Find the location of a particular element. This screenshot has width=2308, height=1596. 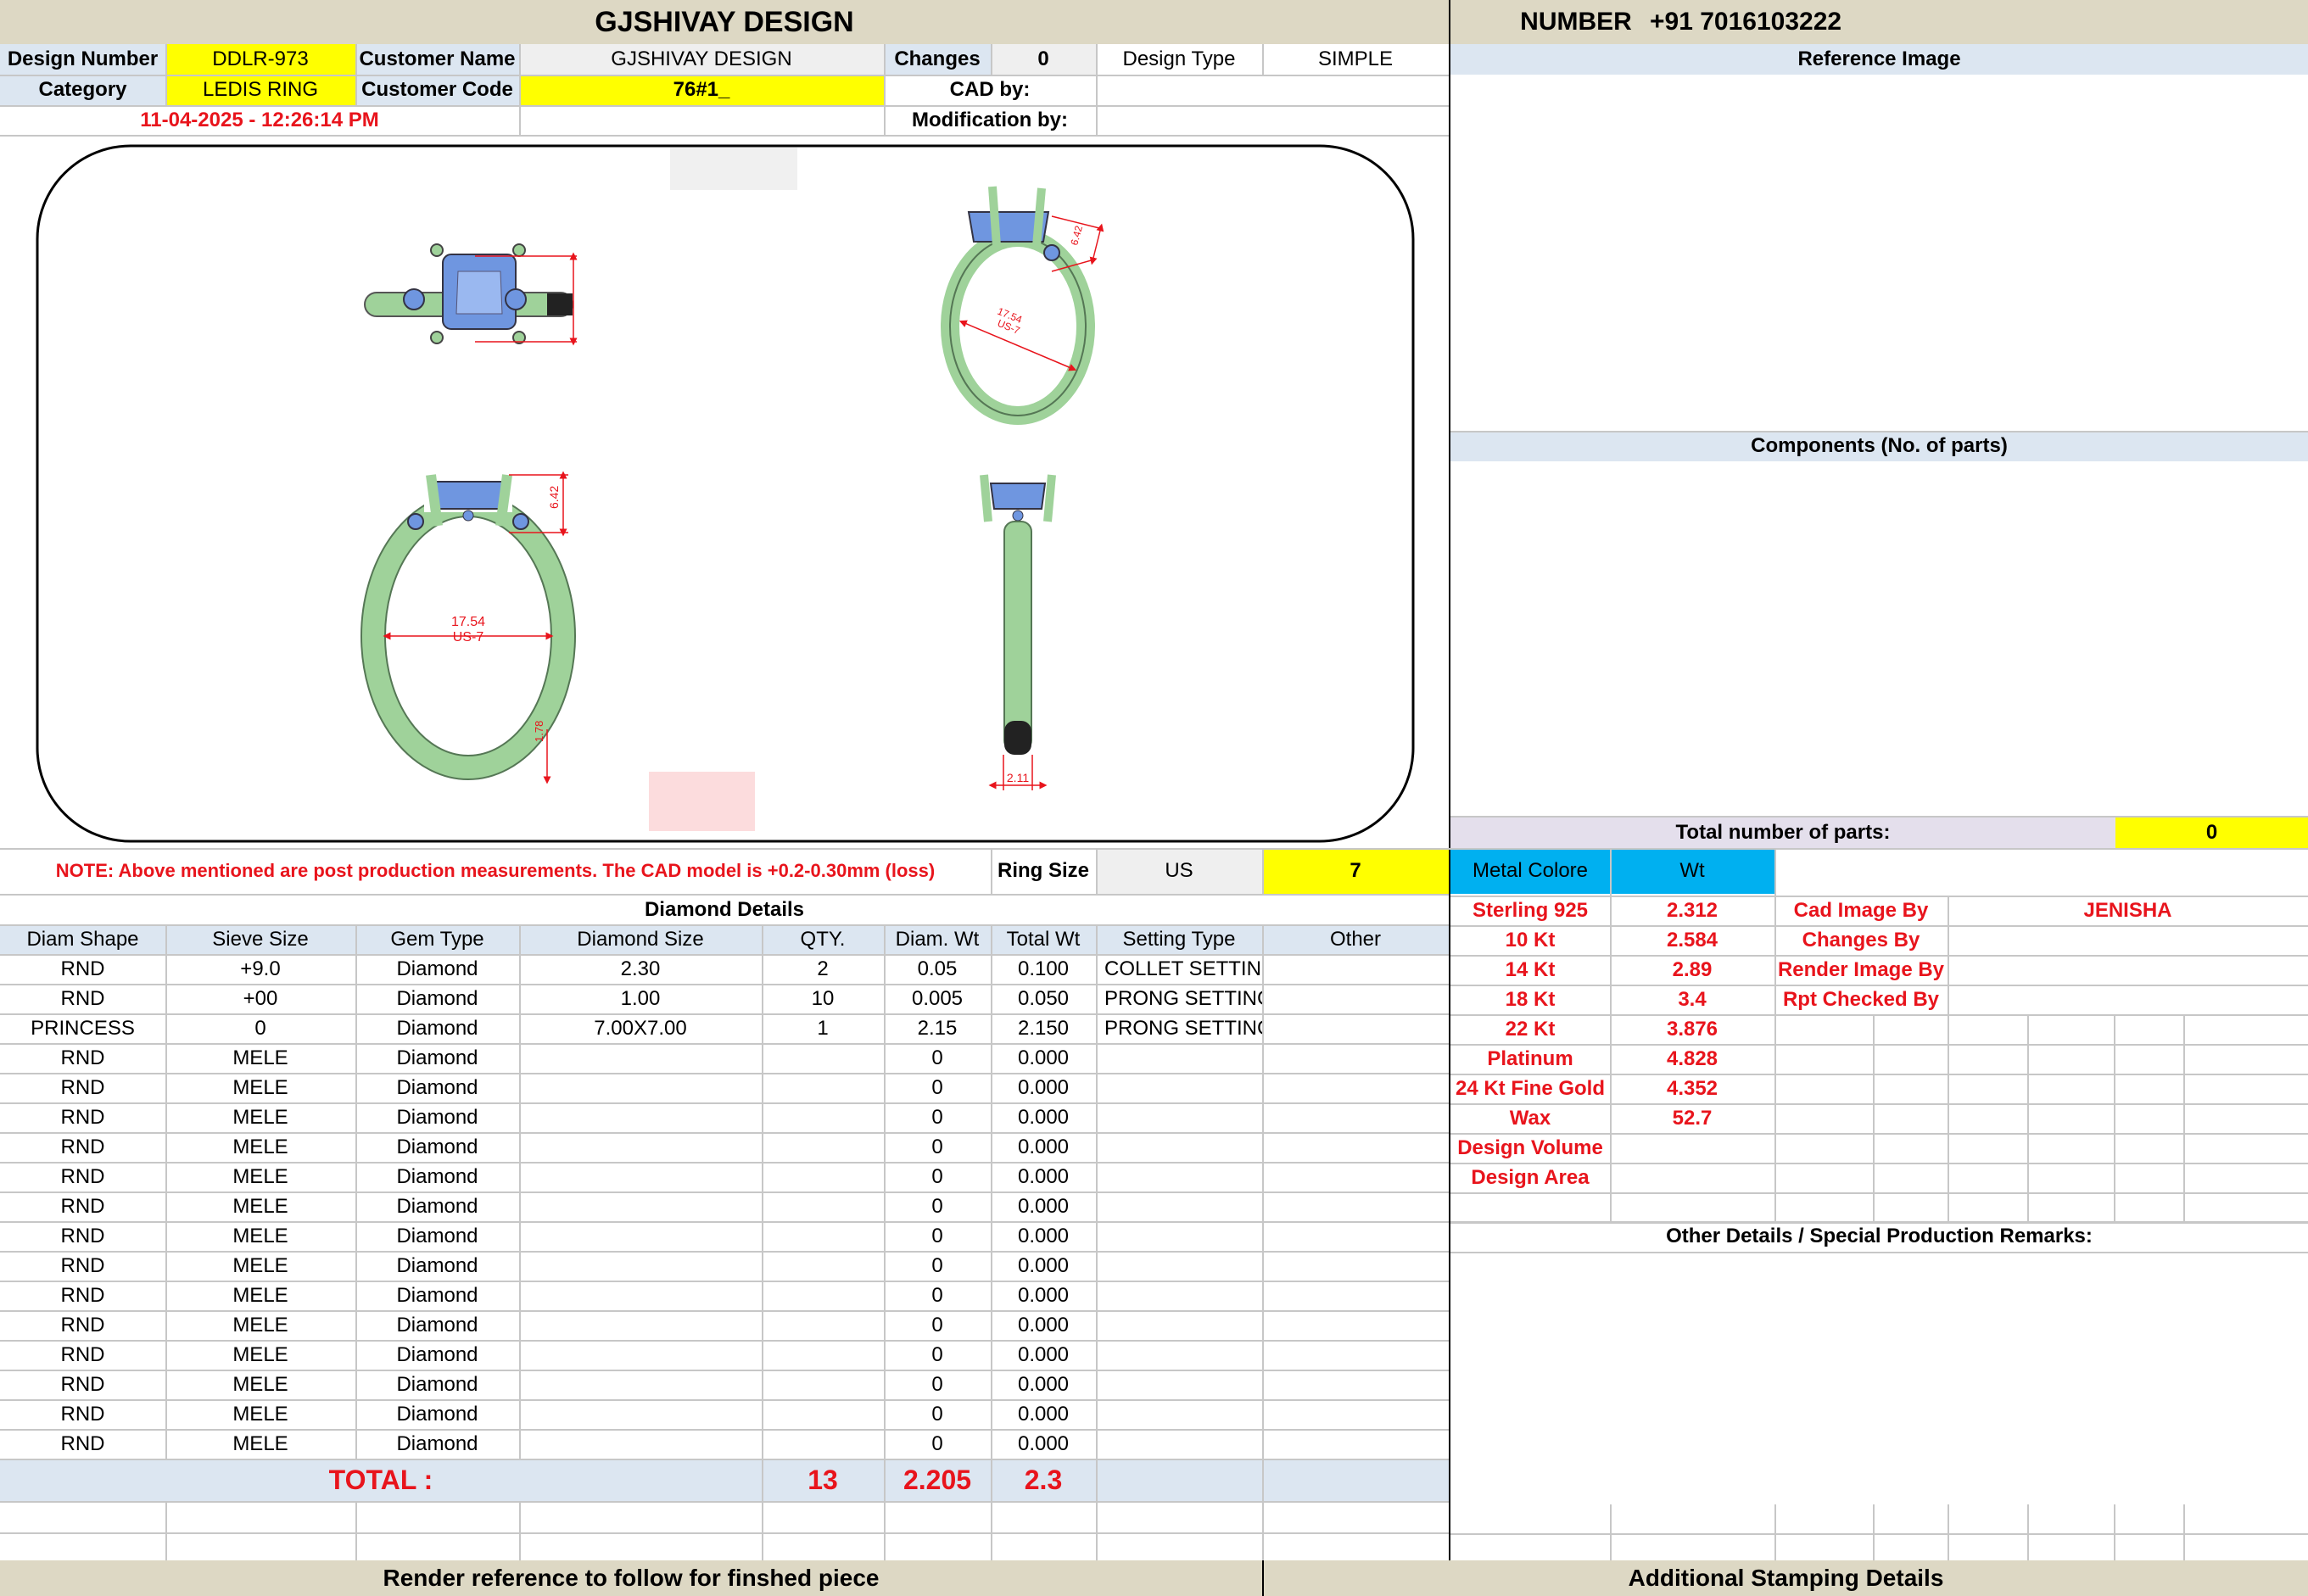

metal-weight: 4.828 is located at coordinates (1692, 1058).